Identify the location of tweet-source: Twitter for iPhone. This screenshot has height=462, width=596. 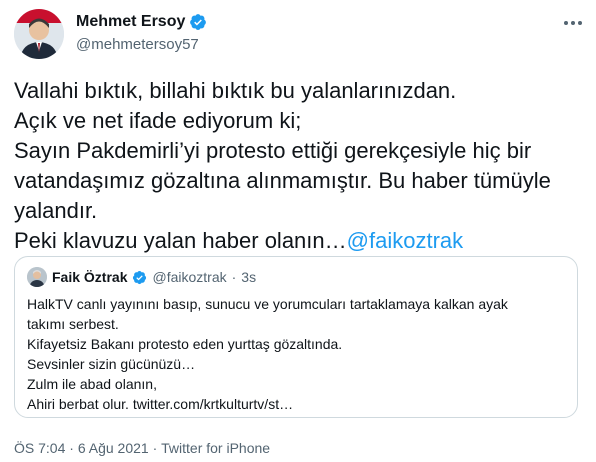
(215, 448).